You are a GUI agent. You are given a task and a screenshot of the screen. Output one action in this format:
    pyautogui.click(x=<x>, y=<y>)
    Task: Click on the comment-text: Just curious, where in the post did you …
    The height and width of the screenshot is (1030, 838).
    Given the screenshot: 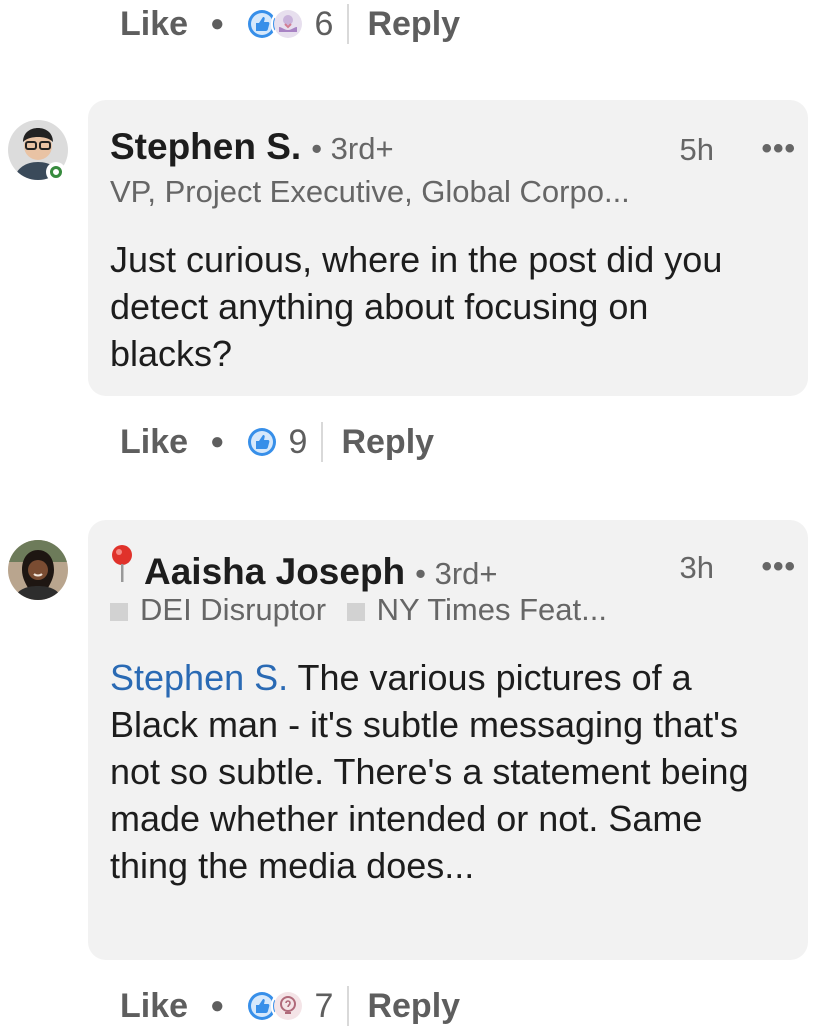 What is the action you would take?
    pyautogui.click(x=416, y=306)
    